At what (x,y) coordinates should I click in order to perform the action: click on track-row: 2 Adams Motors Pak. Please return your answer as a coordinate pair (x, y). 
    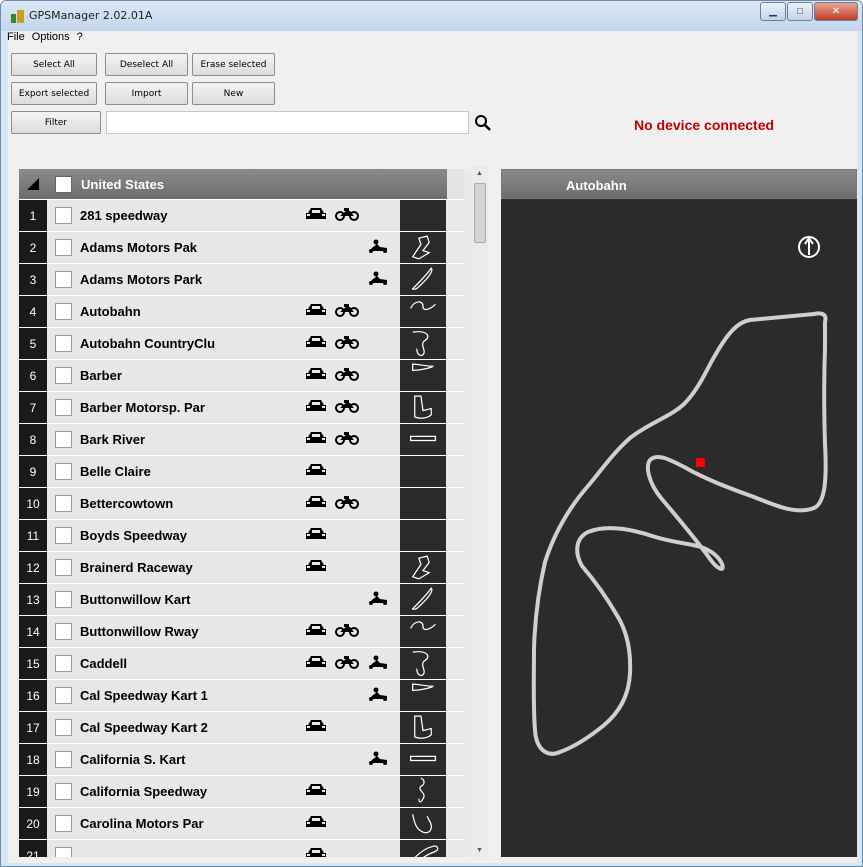
    Looking at the image, I should click on (241, 247).